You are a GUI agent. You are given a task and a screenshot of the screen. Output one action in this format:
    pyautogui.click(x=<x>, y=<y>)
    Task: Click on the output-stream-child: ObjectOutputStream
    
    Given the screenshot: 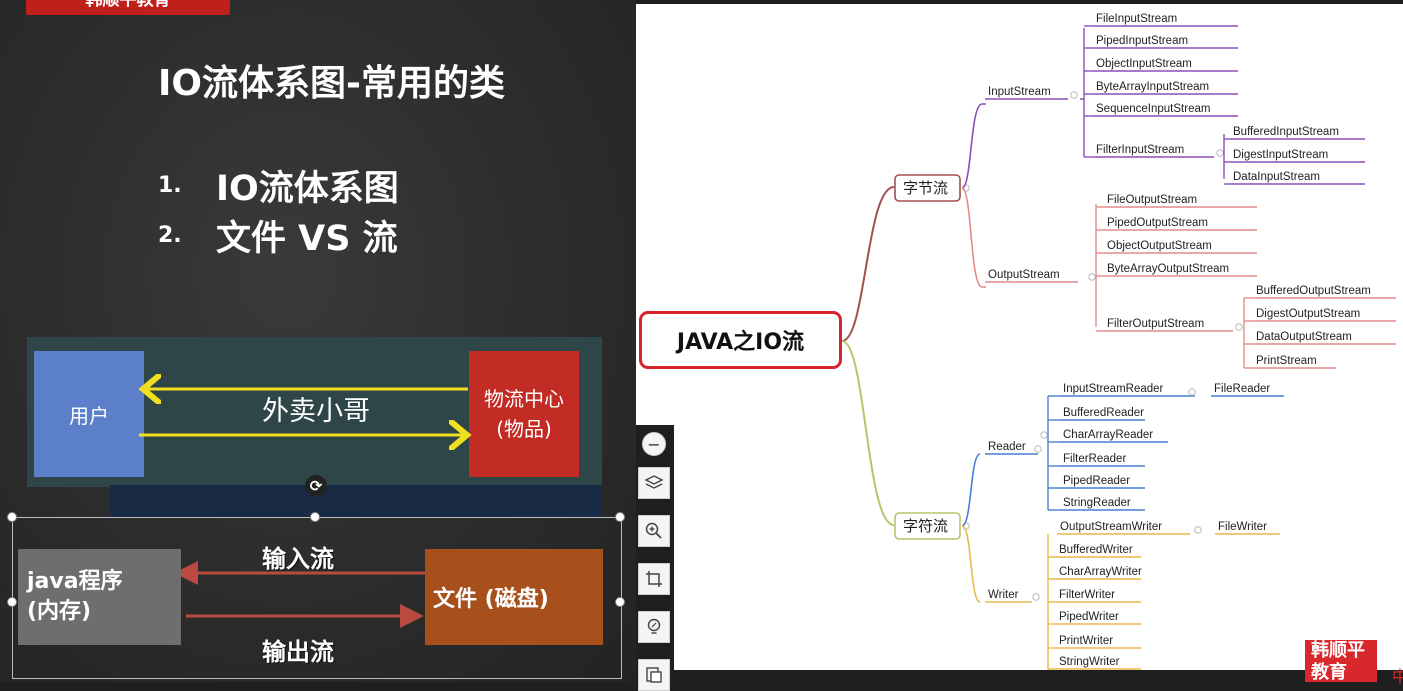 What is the action you would take?
    pyautogui.click(x=1159, y=246)
    